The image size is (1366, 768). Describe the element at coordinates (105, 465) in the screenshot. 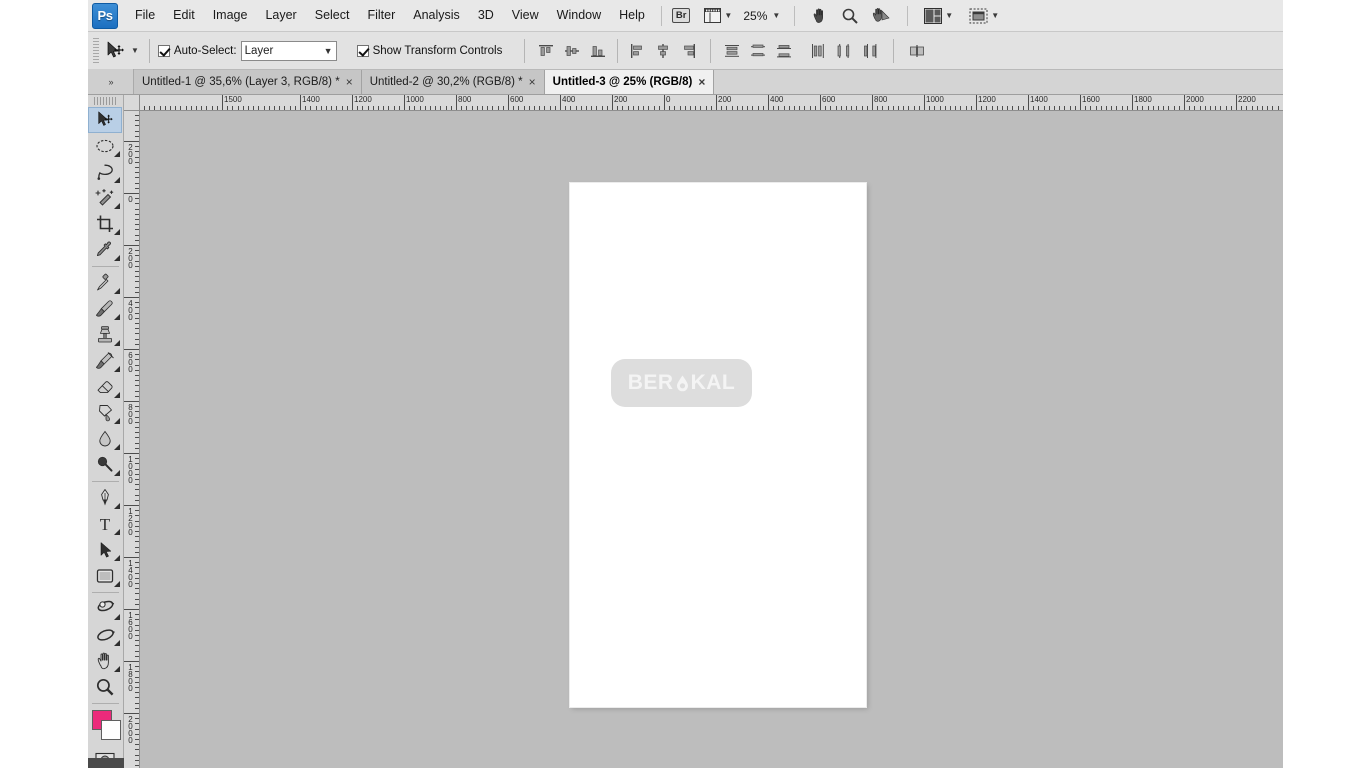

I see `tool-dodge` at that location.